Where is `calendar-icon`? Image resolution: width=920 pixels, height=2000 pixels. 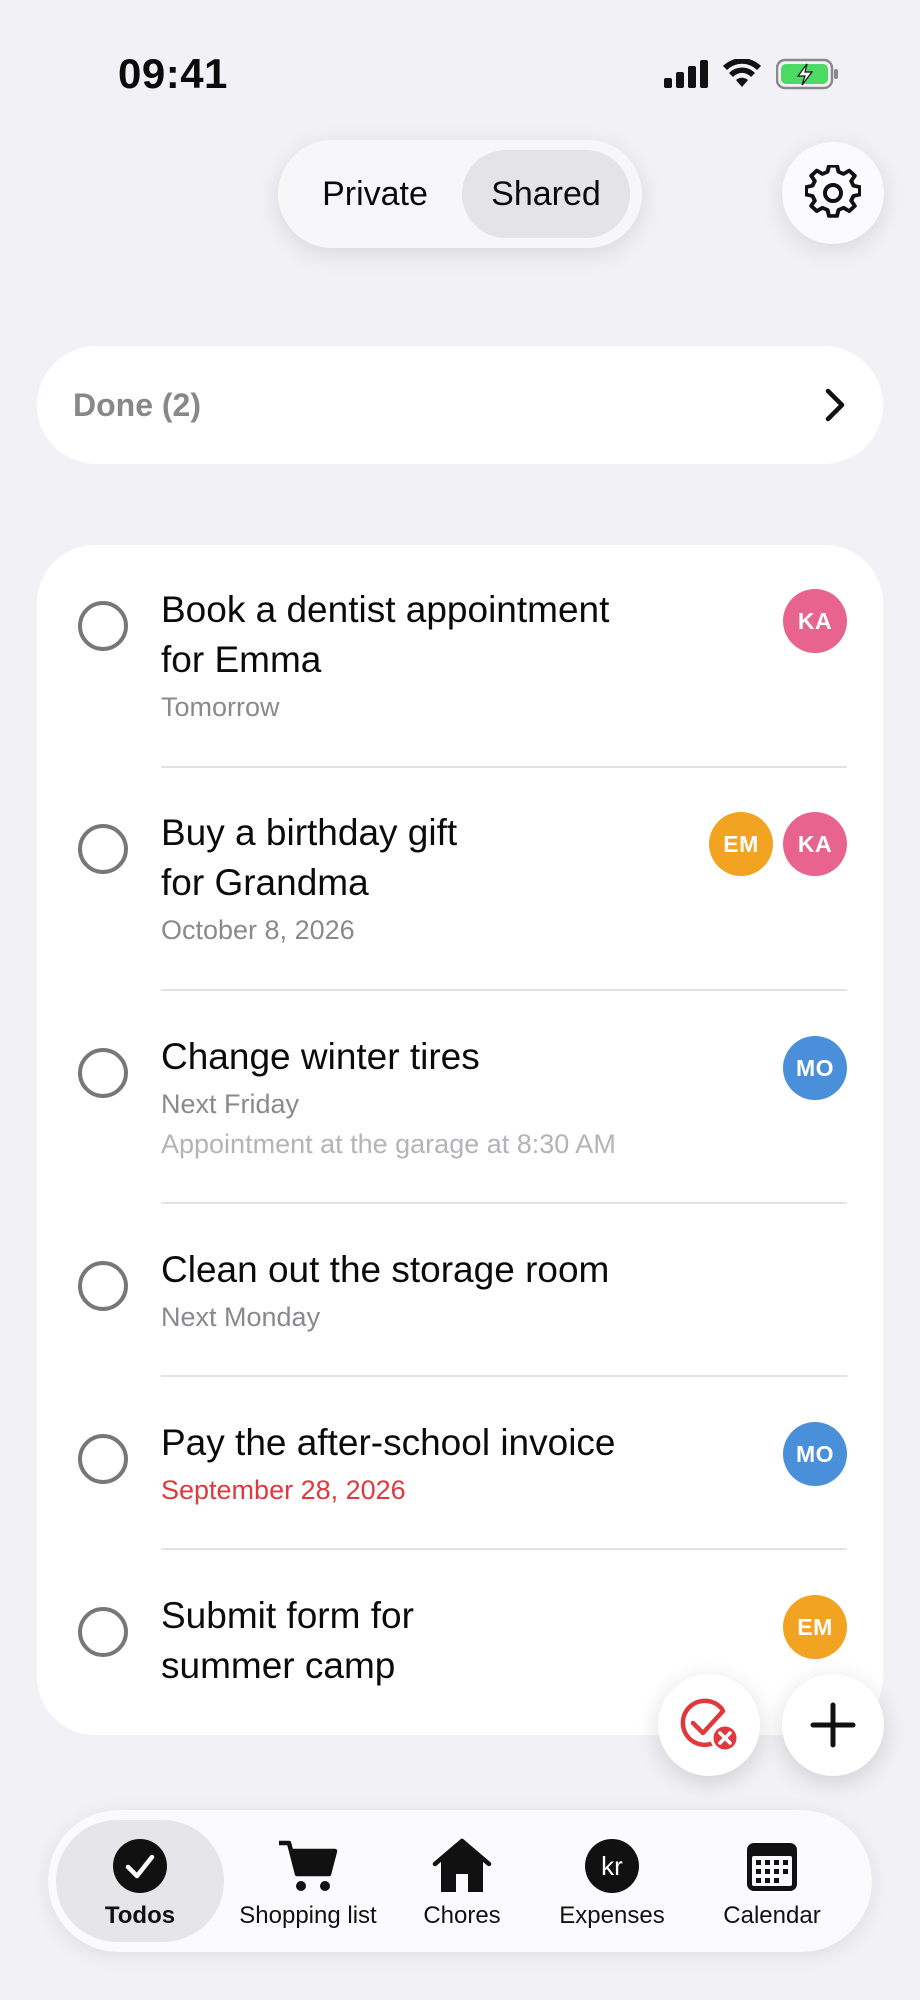 calendar-icon is located at coordinates (772, 1866).